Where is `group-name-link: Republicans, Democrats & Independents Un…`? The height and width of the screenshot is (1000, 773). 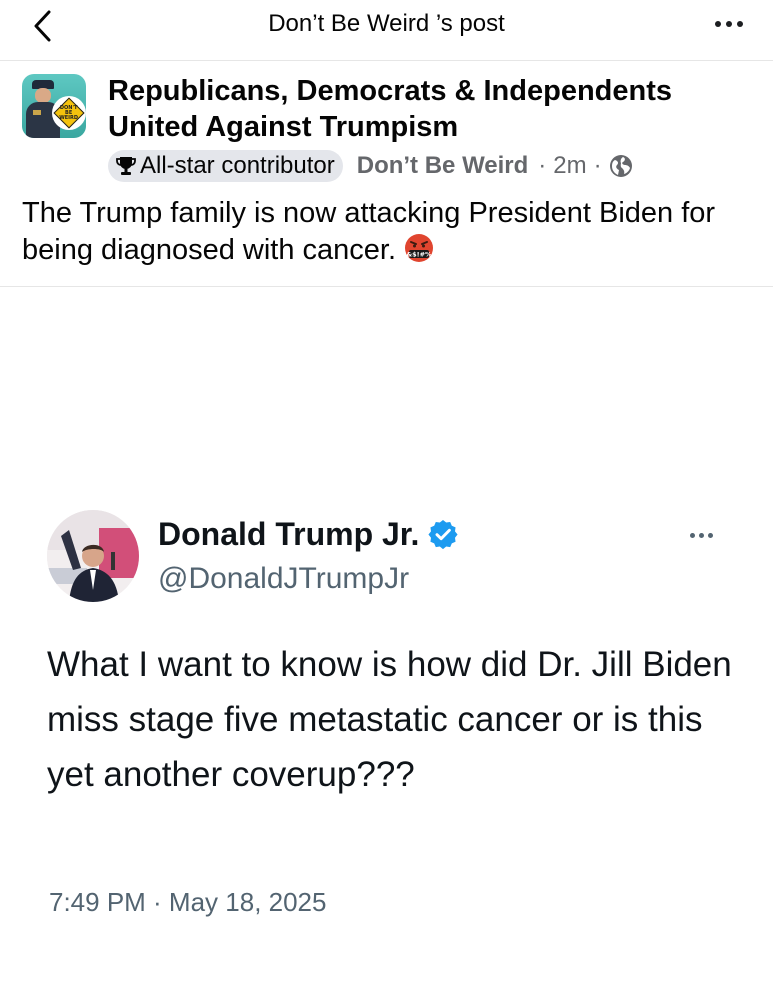
group-name-link: Republicans, Democrats & Independents Un… is located at coordinates (428, 109).